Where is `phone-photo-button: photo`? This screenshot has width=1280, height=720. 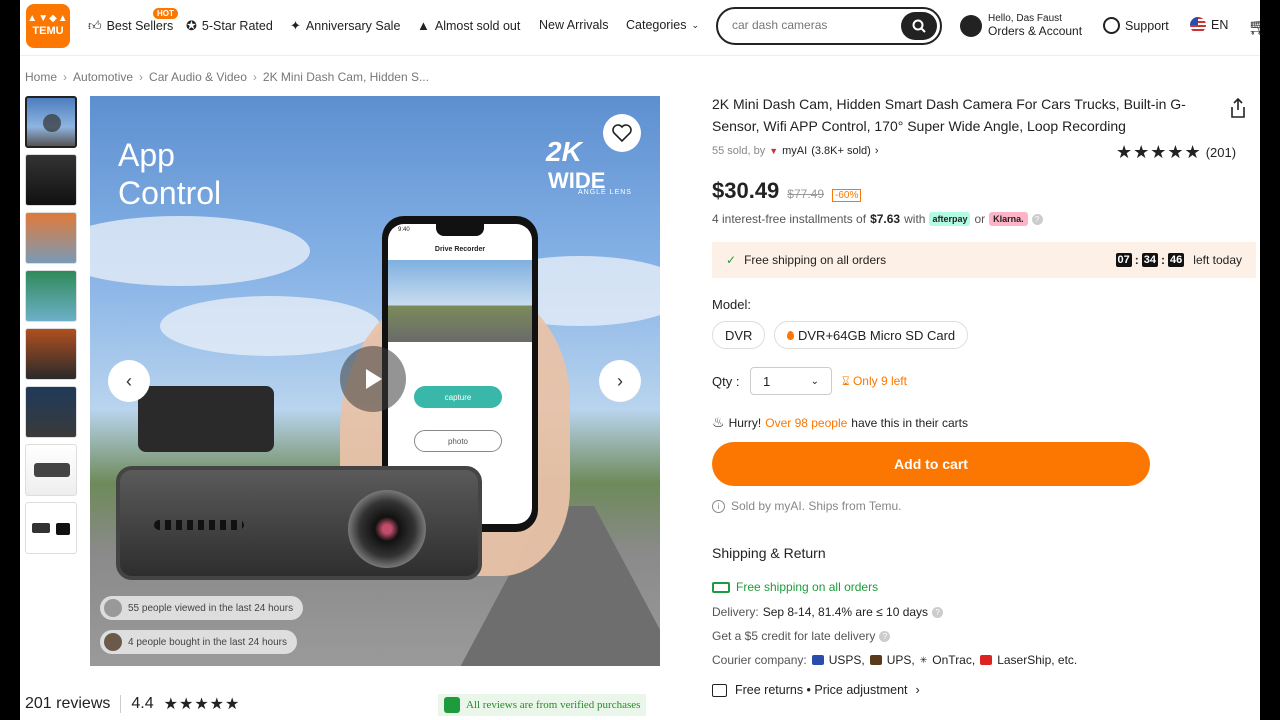 phone-photo-button: photo is located at coordinates (458, 441).